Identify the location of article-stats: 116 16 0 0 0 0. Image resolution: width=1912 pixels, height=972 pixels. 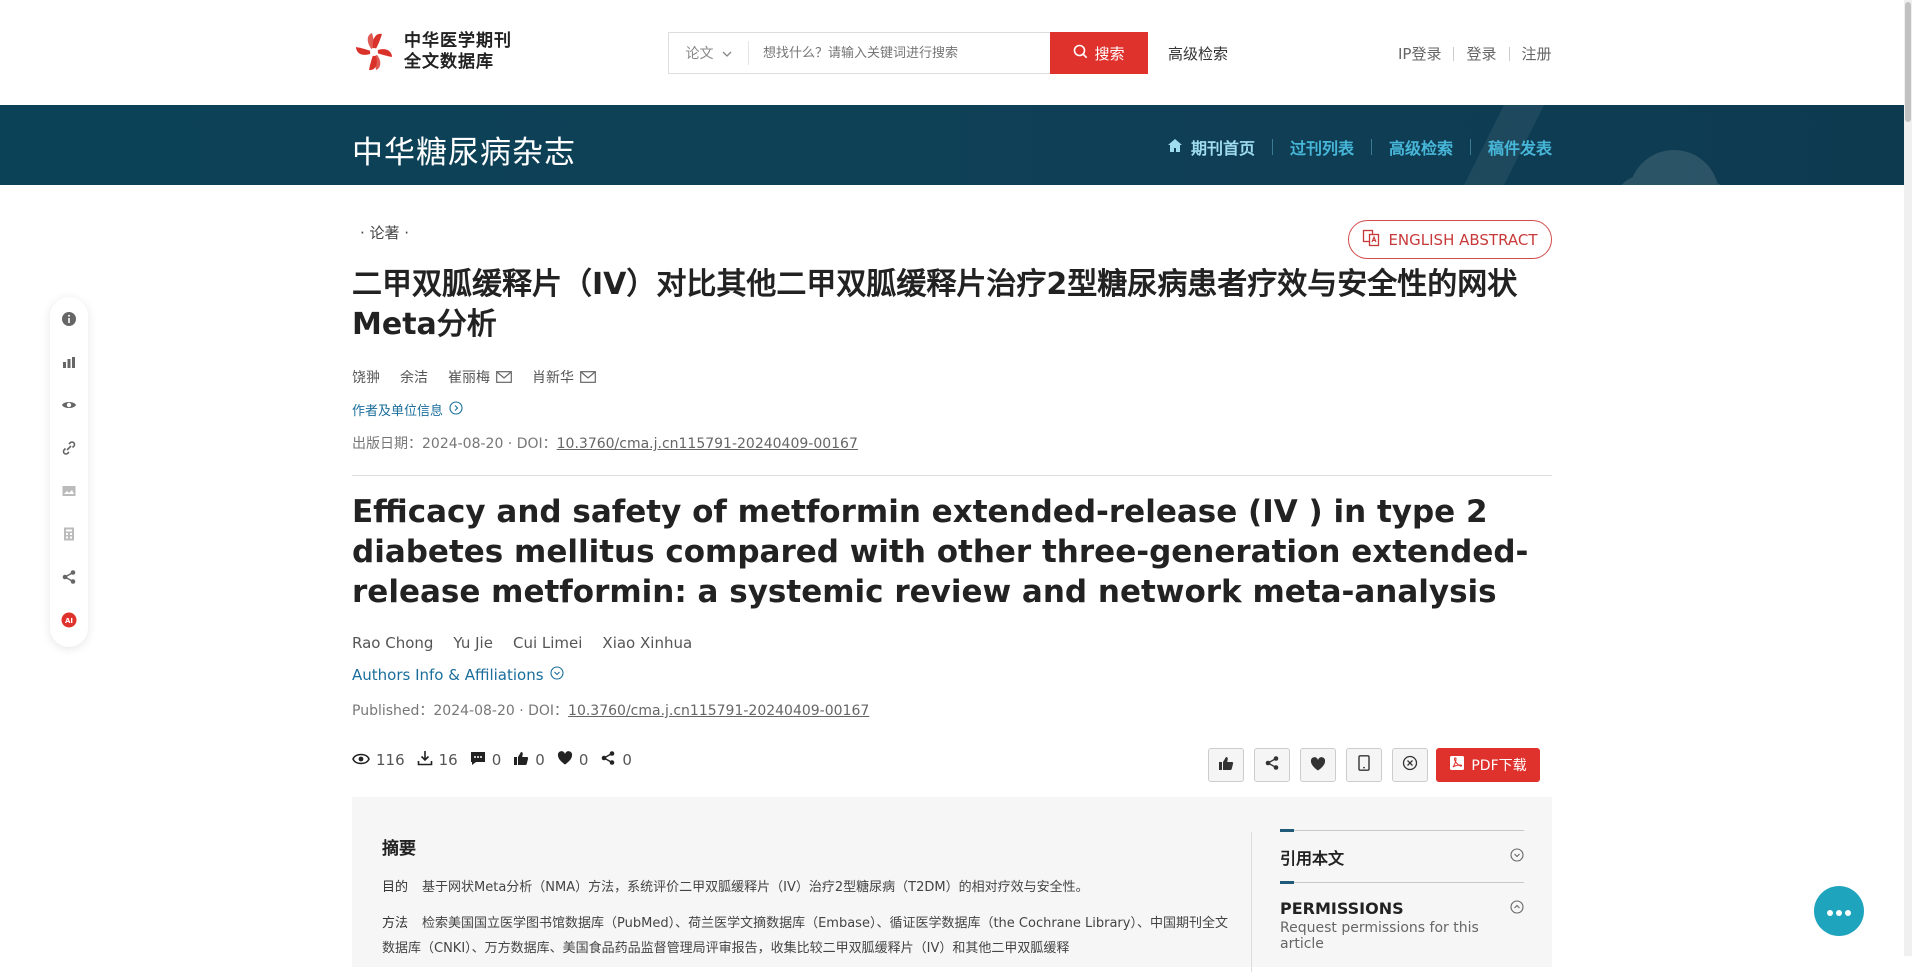
(498, 760).